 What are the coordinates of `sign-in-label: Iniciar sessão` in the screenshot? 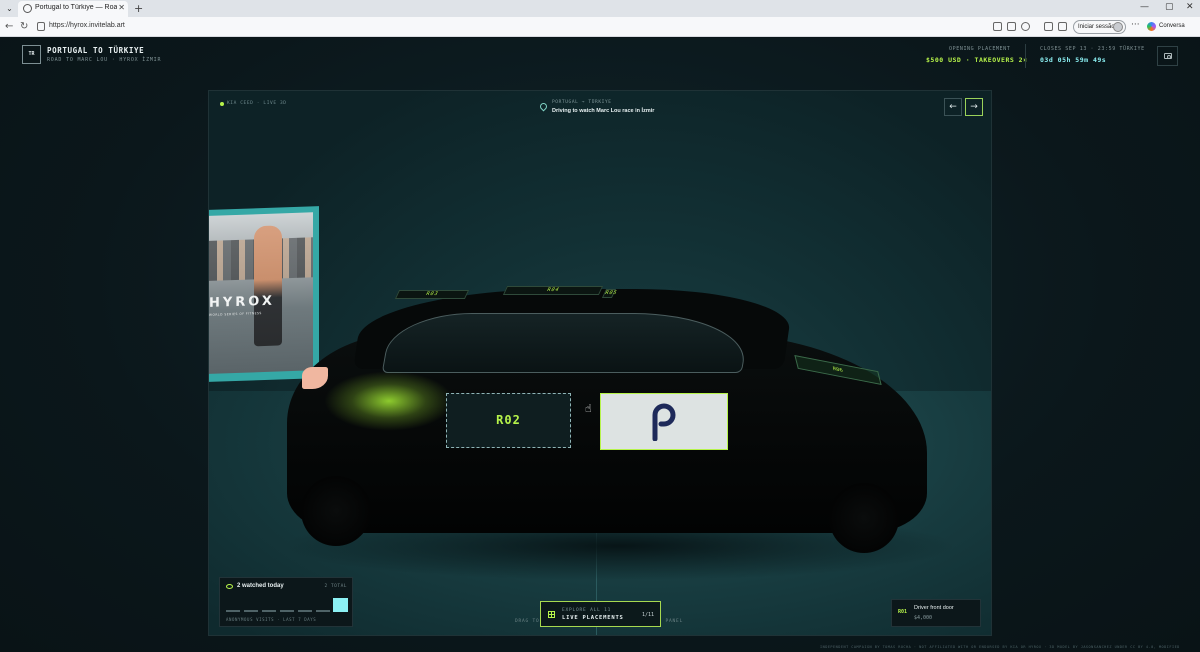 It's located at (1096, 27).